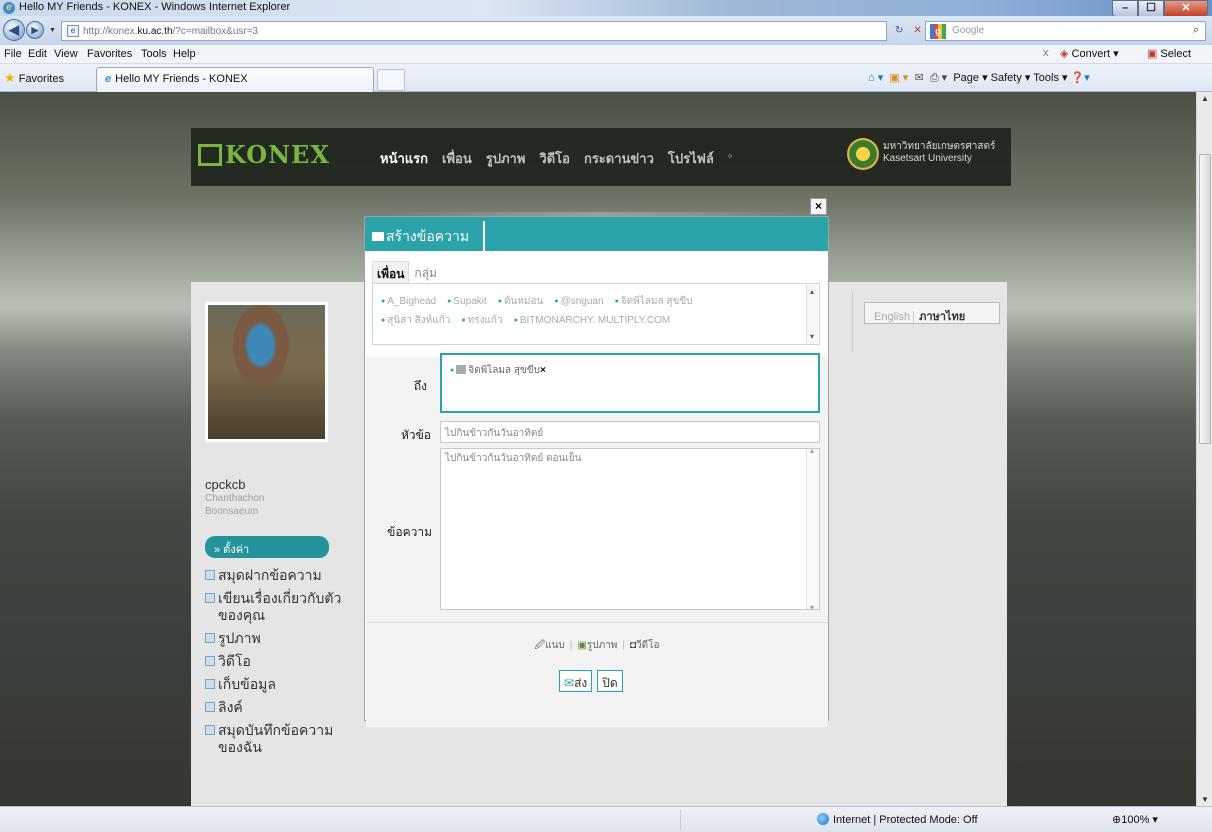  What do you see at coordinates (109, 54) in the screenshot?
I see `menu-favorites: Favorites` at bounding box center [109, 54].